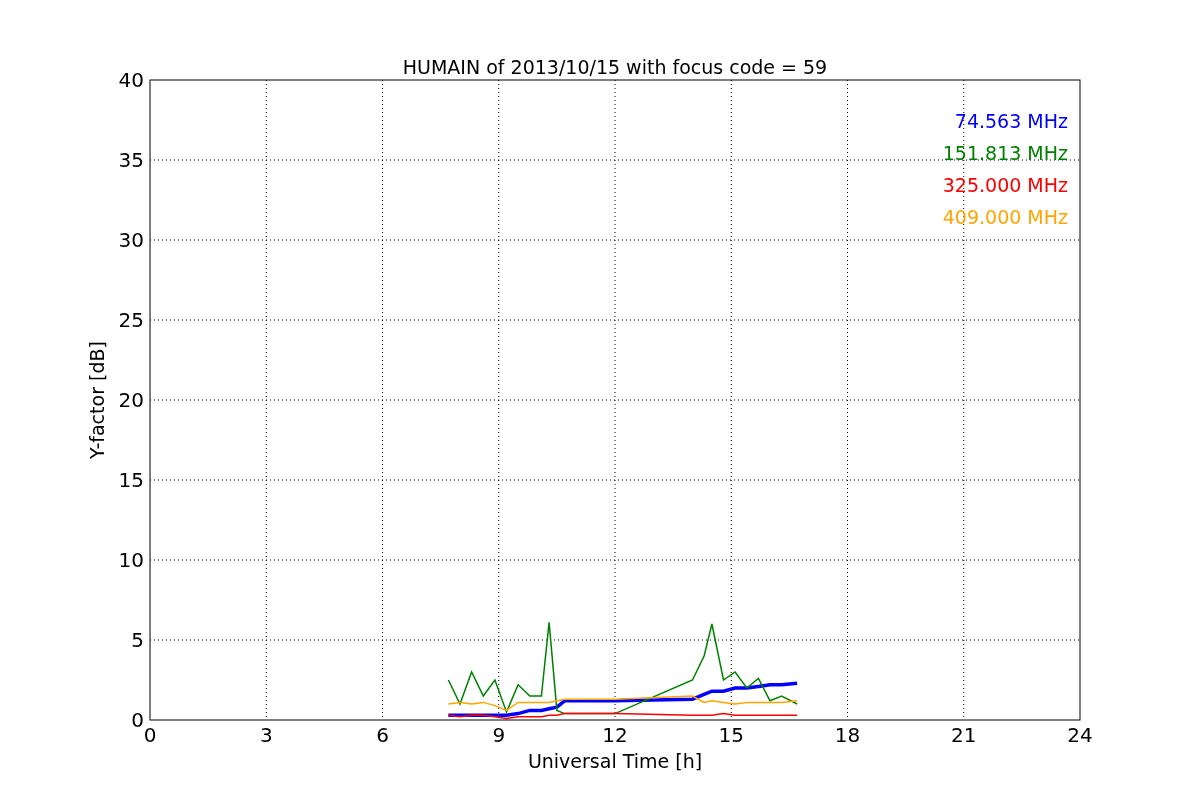 Image resolution: width=1200 pixels, height=800 pixels. I want to click on x-tick-label: 0, so click(150, 735).